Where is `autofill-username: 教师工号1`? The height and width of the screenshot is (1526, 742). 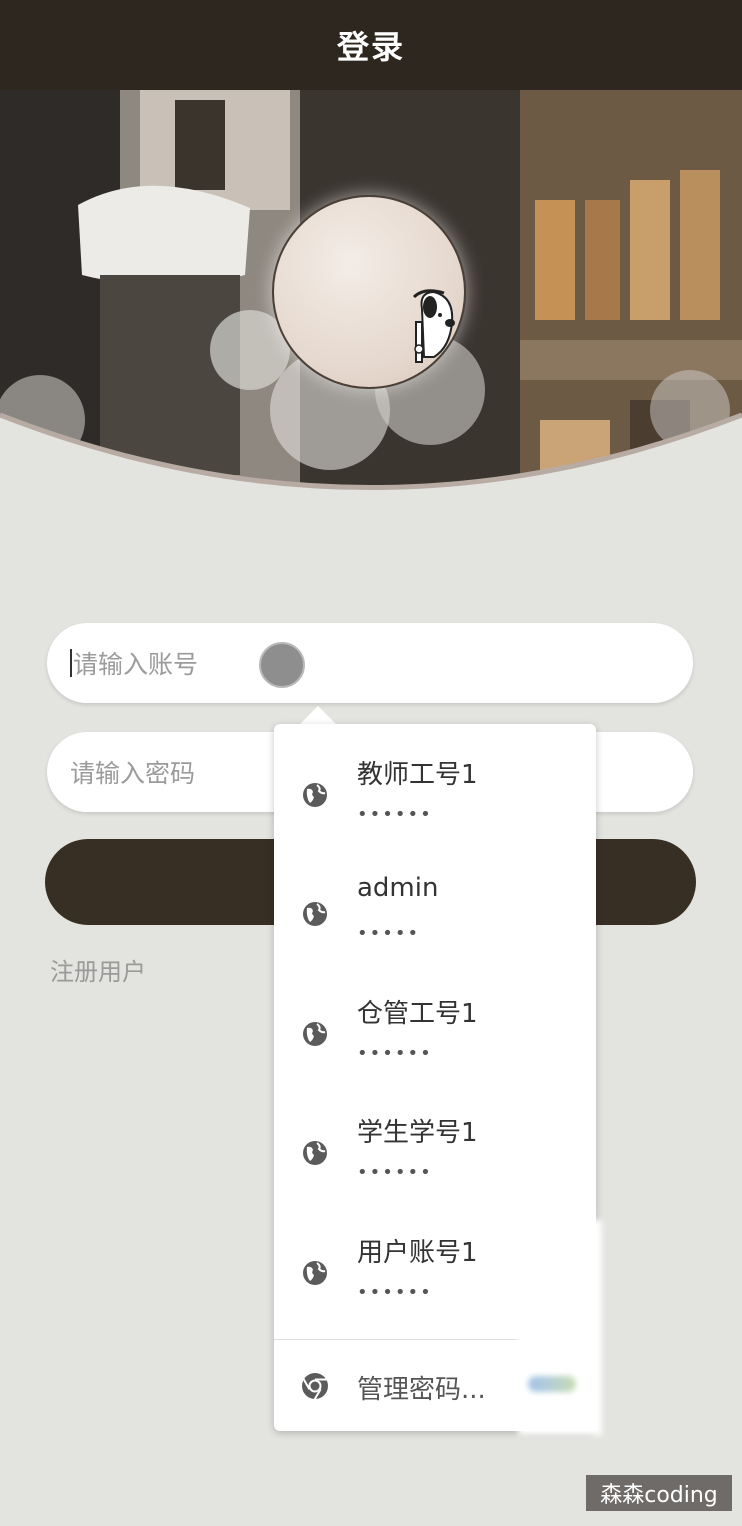 autofill-username: 教师工号1 is located at coordinates (417, 775).